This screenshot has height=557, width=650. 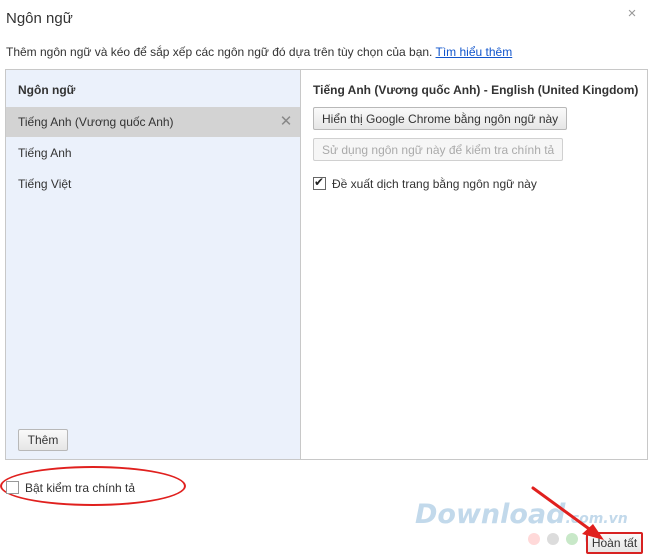 I want to click on language-item-english-uk: Tiếng Anh (Vương quốc Anh) ✕, so click(x=153, y=122).